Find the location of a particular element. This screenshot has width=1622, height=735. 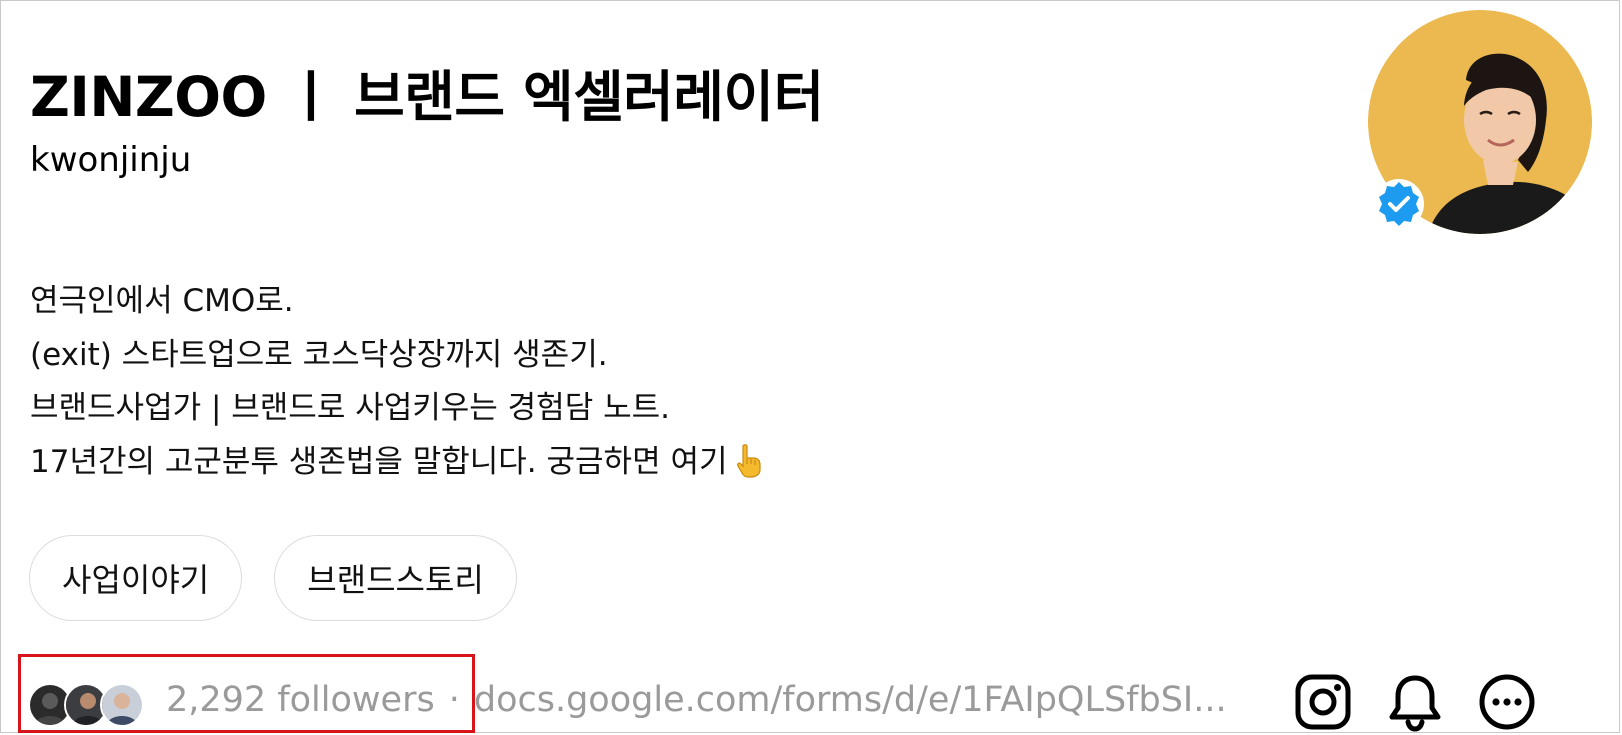

profile-username: kwonjinju is located at coordinates (110, 160).